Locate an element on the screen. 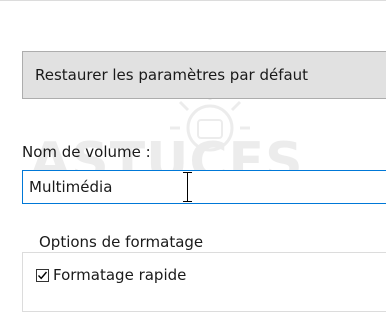 This screenshot has width=386, height=312. format-options-title: Options de formatage is located at coordinates (121, 242).